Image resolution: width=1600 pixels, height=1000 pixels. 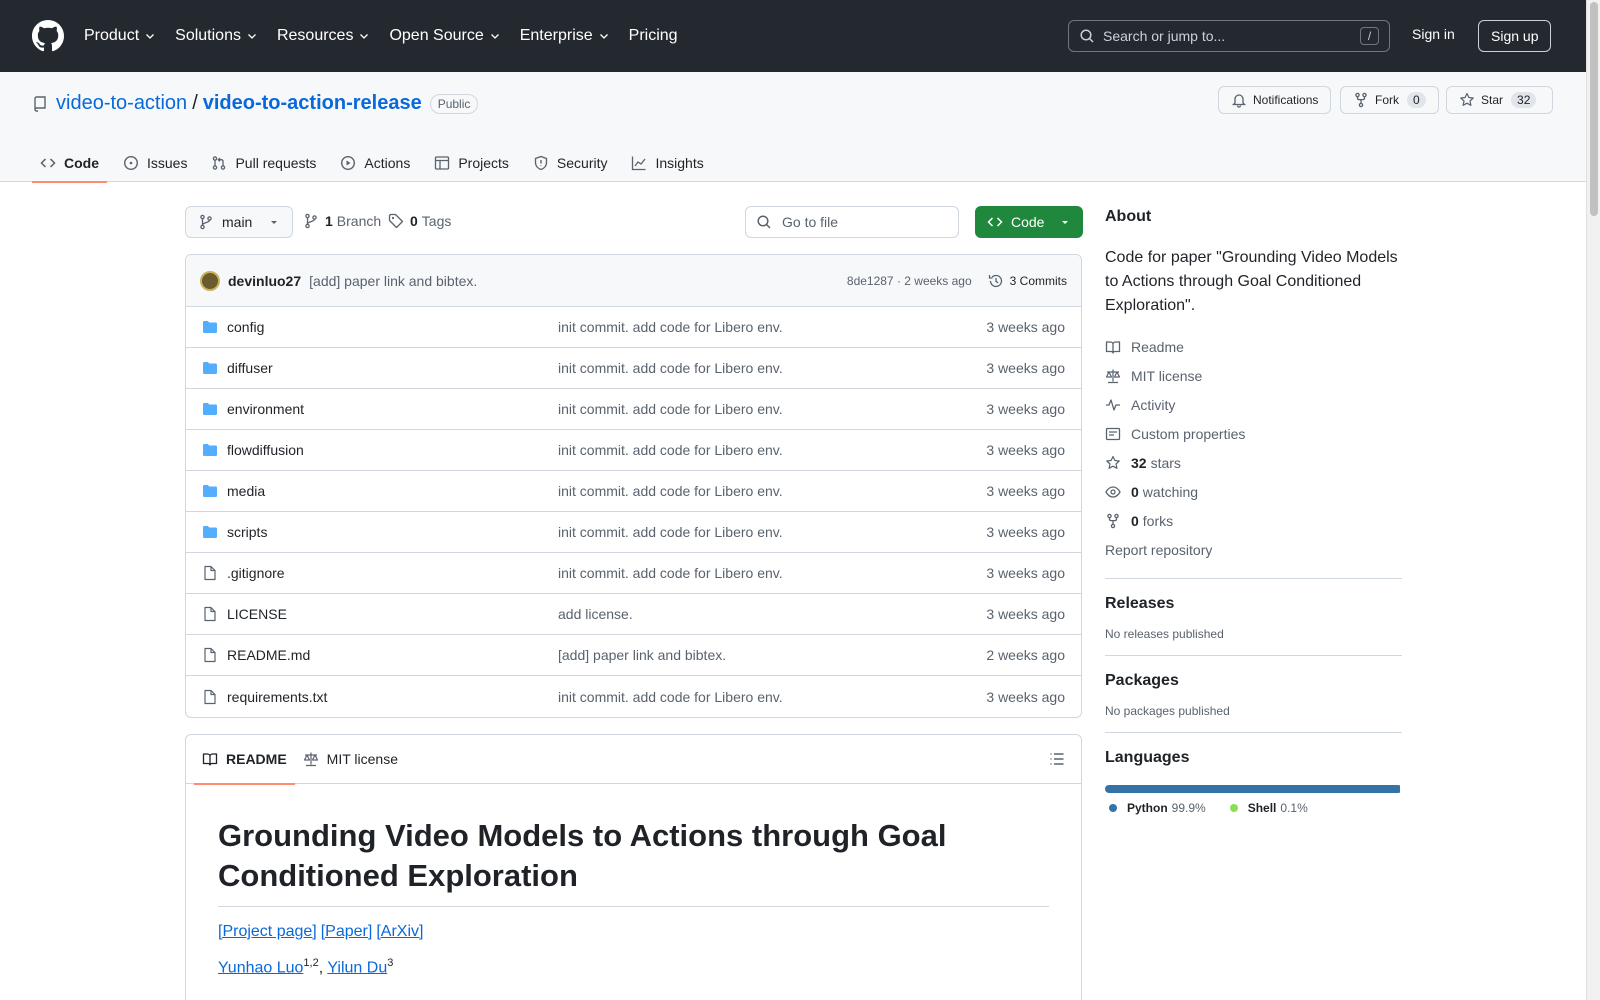 I want to click on language-item: Python 99.9%, so click(x=1157, y=808).